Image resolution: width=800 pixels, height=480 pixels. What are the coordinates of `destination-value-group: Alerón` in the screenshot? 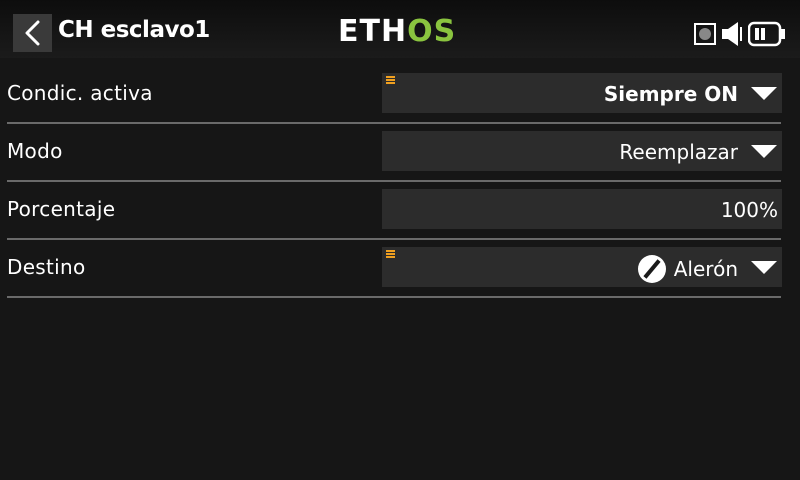 It's located at (687, 269).